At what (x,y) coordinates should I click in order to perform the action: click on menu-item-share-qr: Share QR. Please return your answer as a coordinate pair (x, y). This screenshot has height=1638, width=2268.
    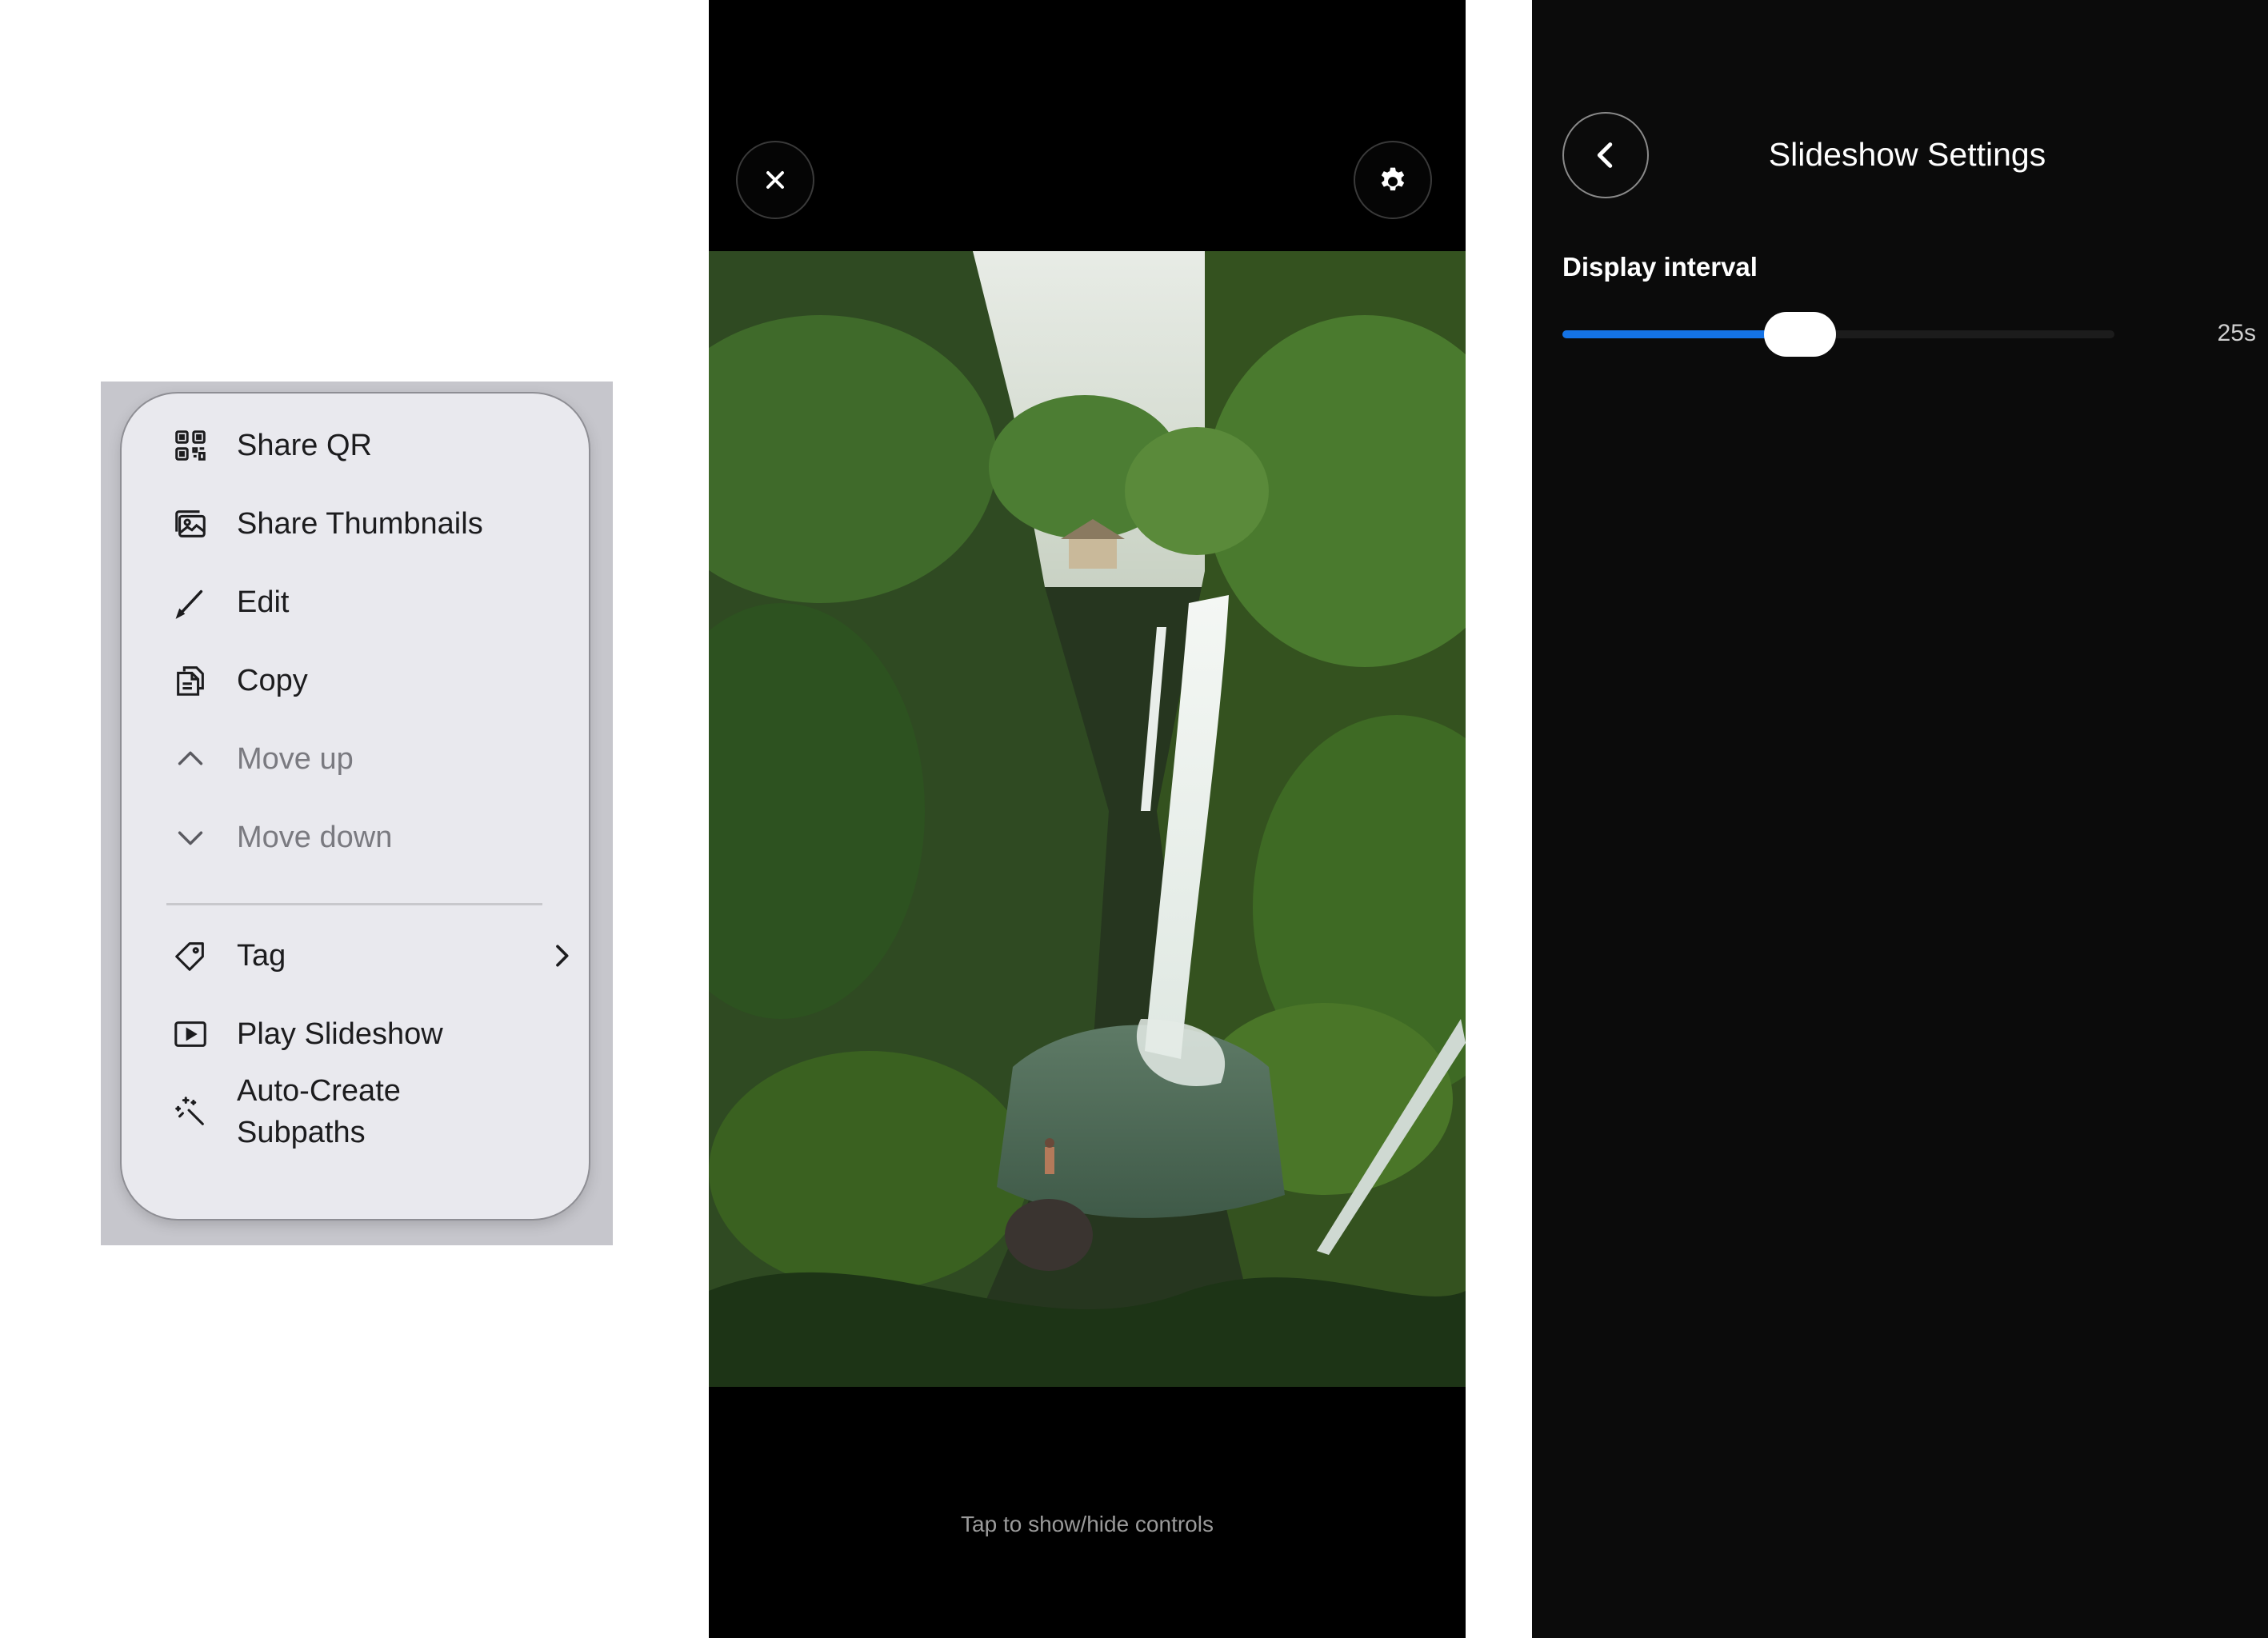
    Looking at the image, I should click on (374, 445).